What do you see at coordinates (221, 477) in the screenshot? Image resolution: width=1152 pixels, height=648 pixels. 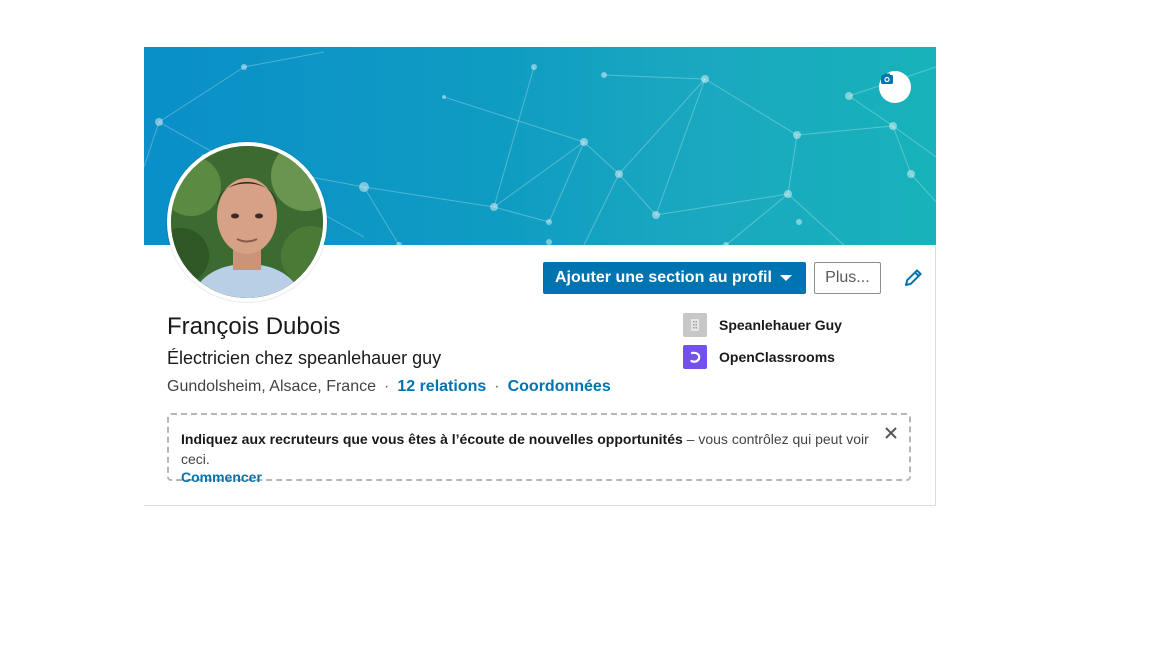 I see `start-link: Commencer` at bounding box center [221, 477].